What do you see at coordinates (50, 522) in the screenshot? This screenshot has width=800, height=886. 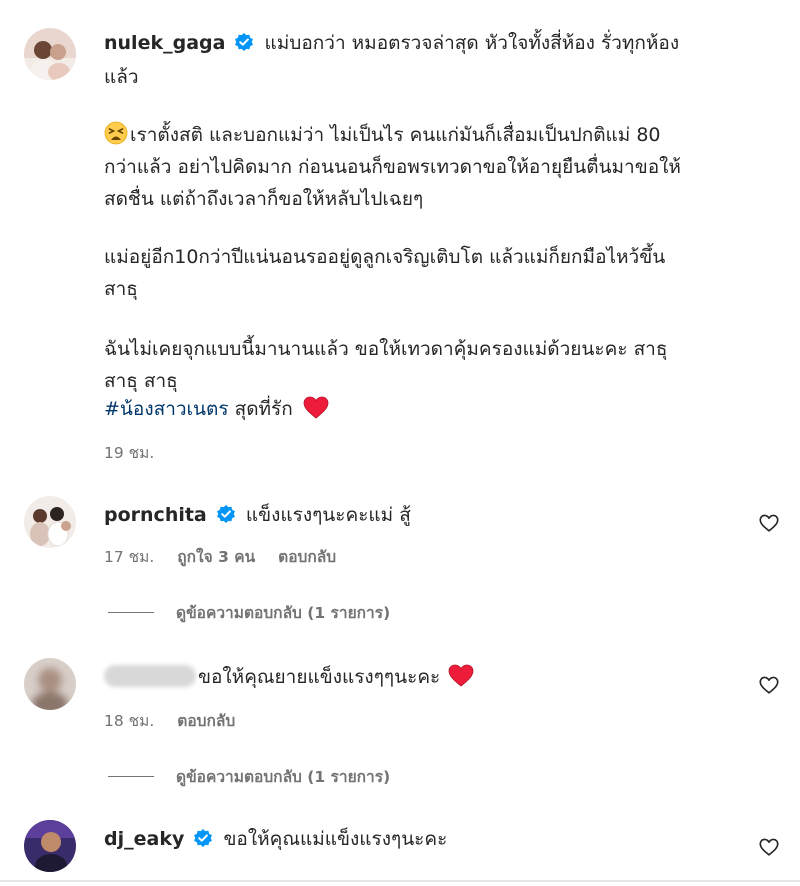 I see `avatar-pornchita` at bounding box center [50, 522].